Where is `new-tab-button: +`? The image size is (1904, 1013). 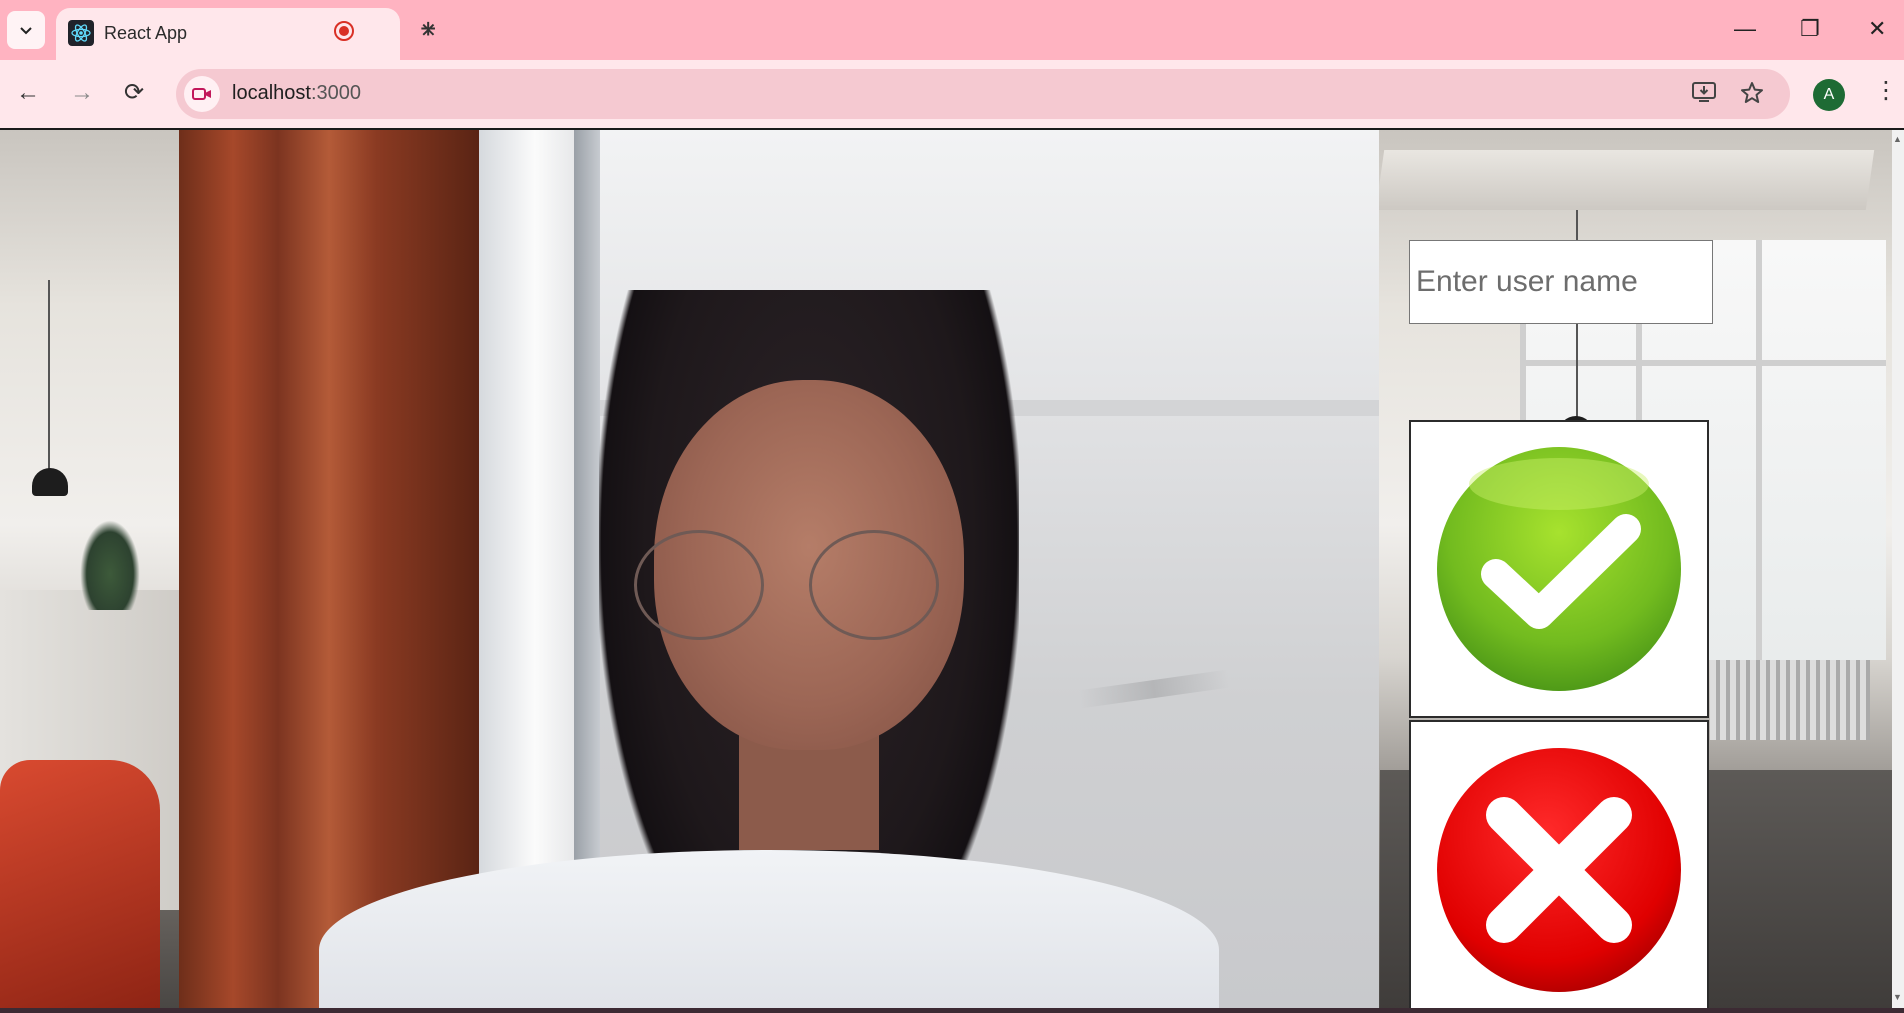
new-tab-button: + is located at coordinates (428, 29).